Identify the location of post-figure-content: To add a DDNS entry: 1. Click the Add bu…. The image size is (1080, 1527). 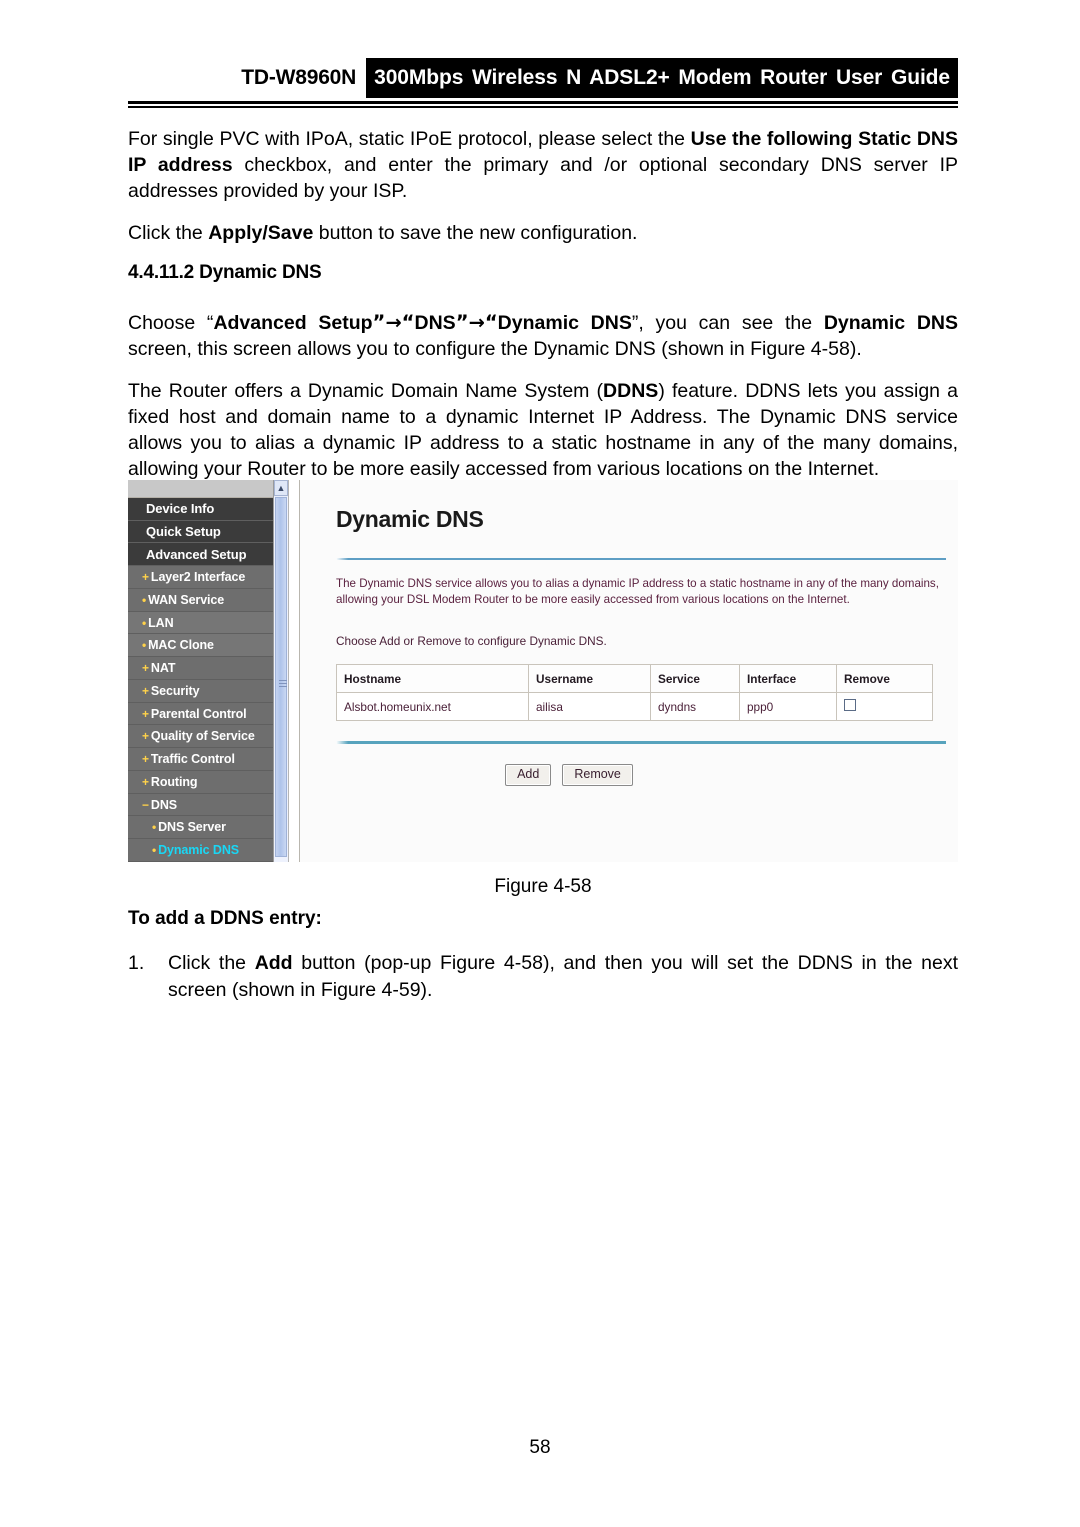
(543, 956).